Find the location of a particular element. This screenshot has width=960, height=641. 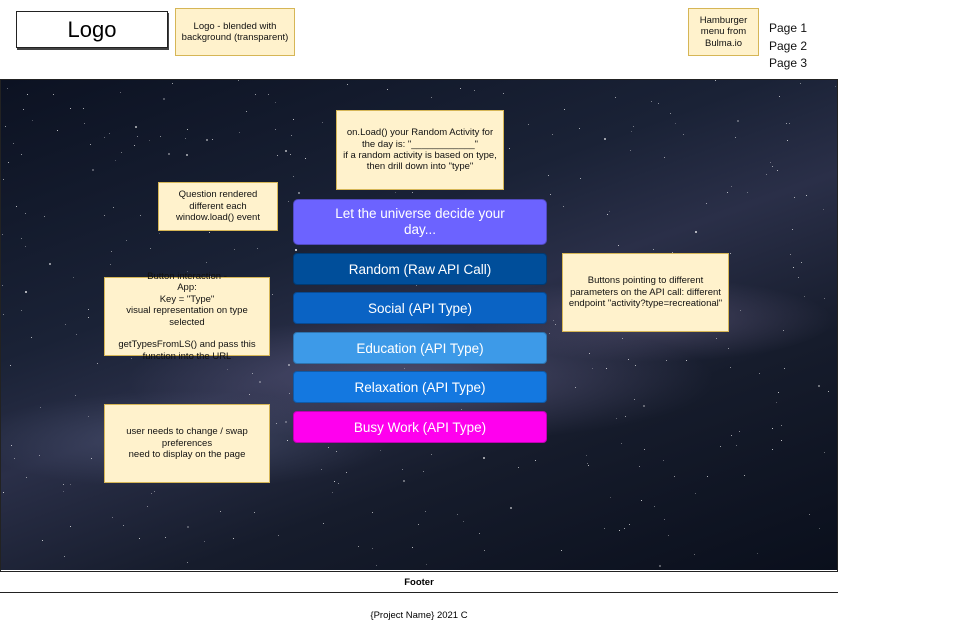

nav-page-2: Page 2 is located at coordinates (788, 47).